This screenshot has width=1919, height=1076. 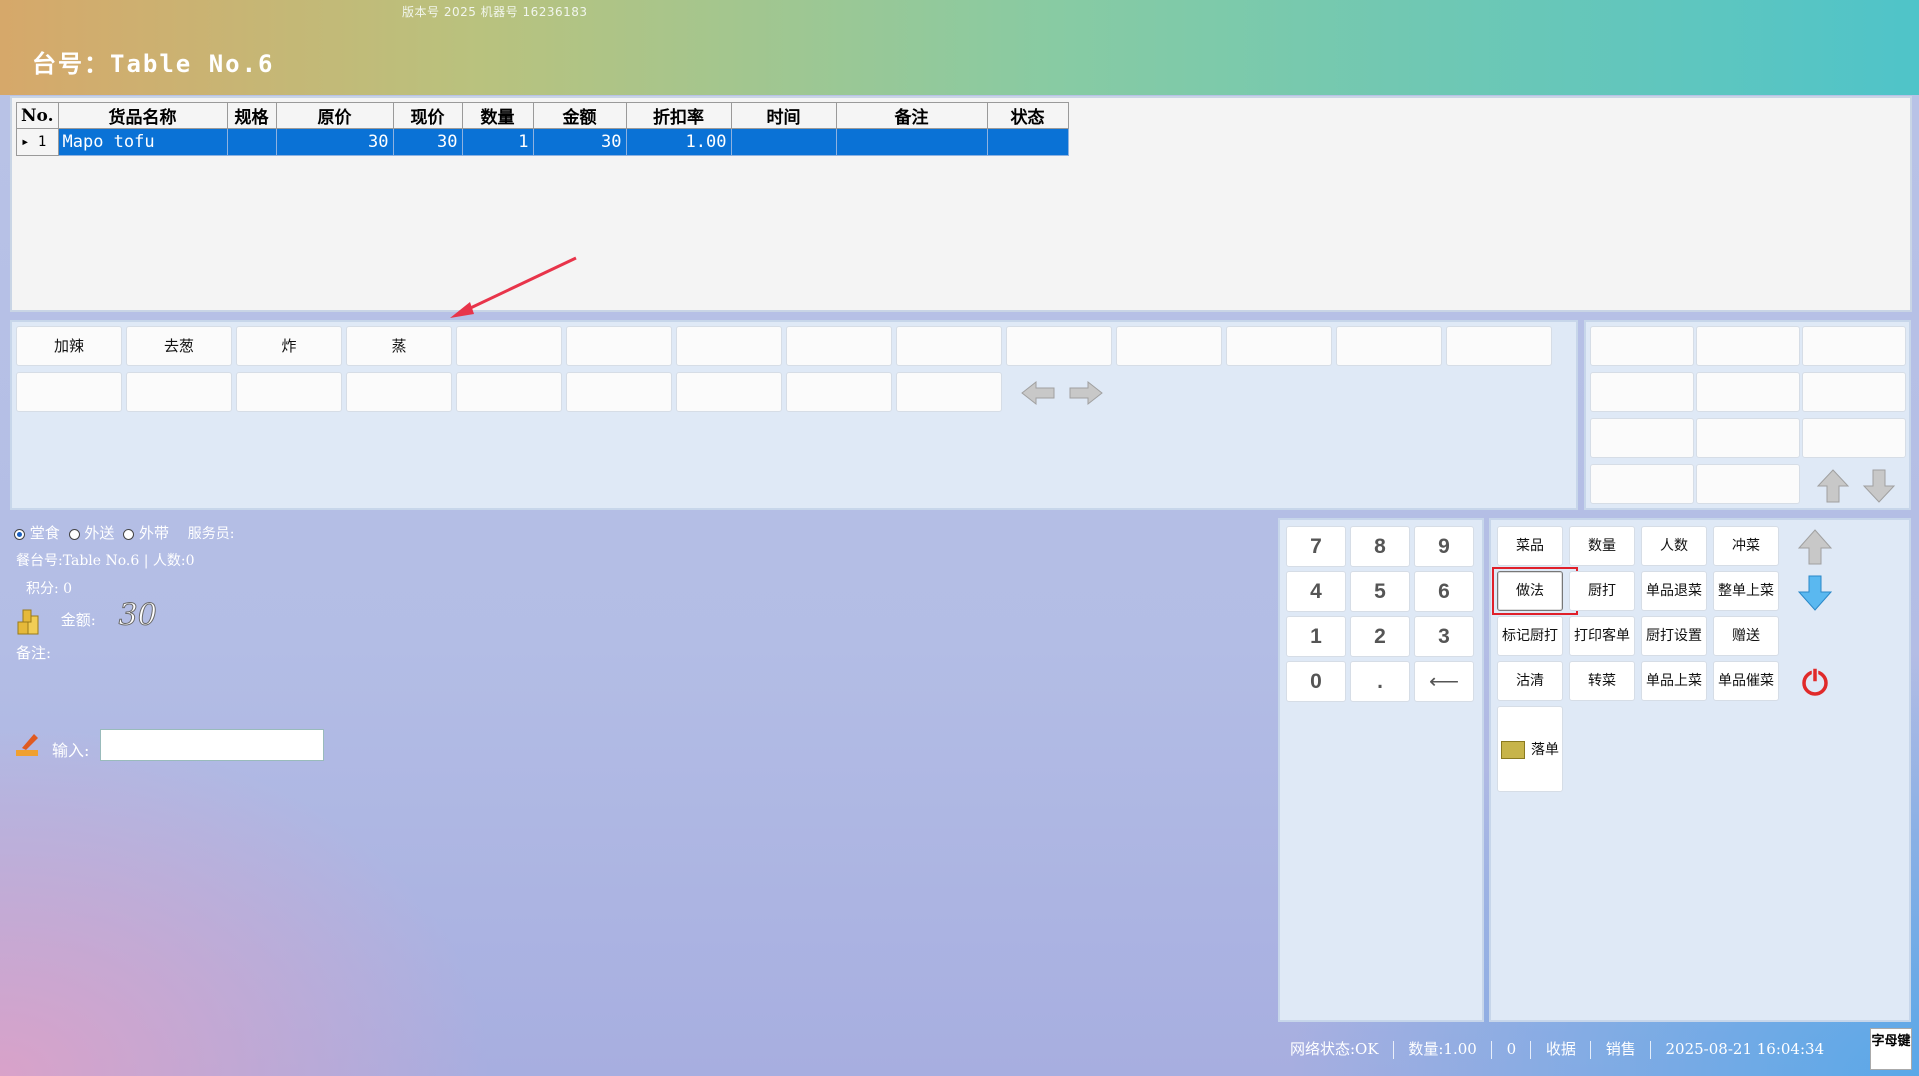 What do you see at coordinates (1530, 749) in the screenshot?
I see `place-order-button: 落单` at bounding box center [1530, 749].